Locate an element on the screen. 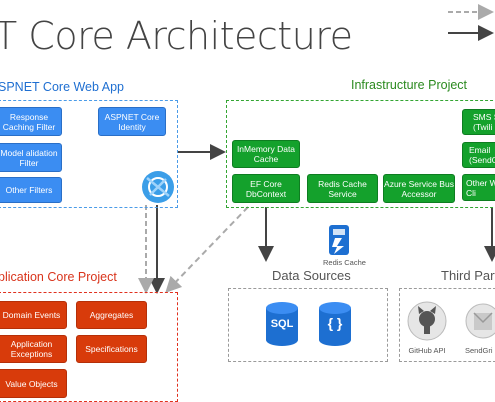 The width and height of the screenshot is (495, 402). app-core-label: plication Core Project is located at coordinates (58, 277).